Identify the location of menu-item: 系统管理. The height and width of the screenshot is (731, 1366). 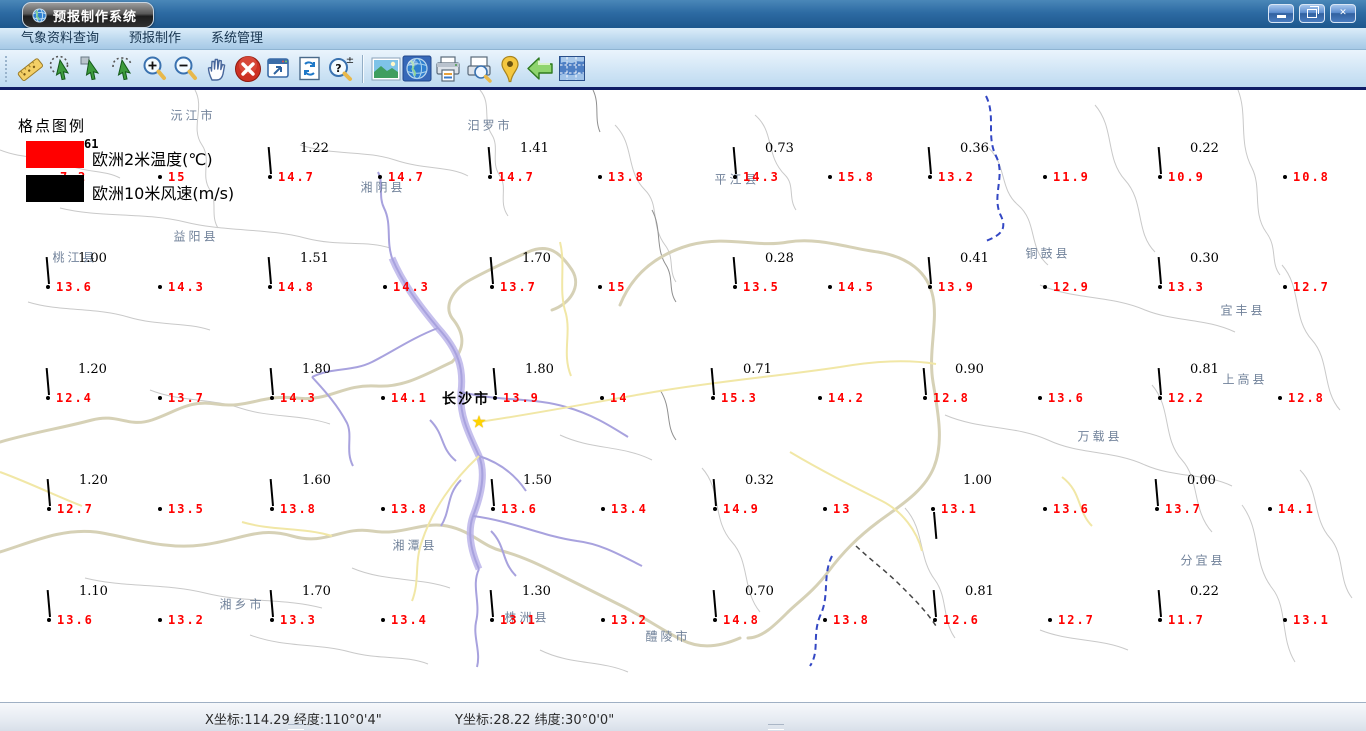
(237, 39).